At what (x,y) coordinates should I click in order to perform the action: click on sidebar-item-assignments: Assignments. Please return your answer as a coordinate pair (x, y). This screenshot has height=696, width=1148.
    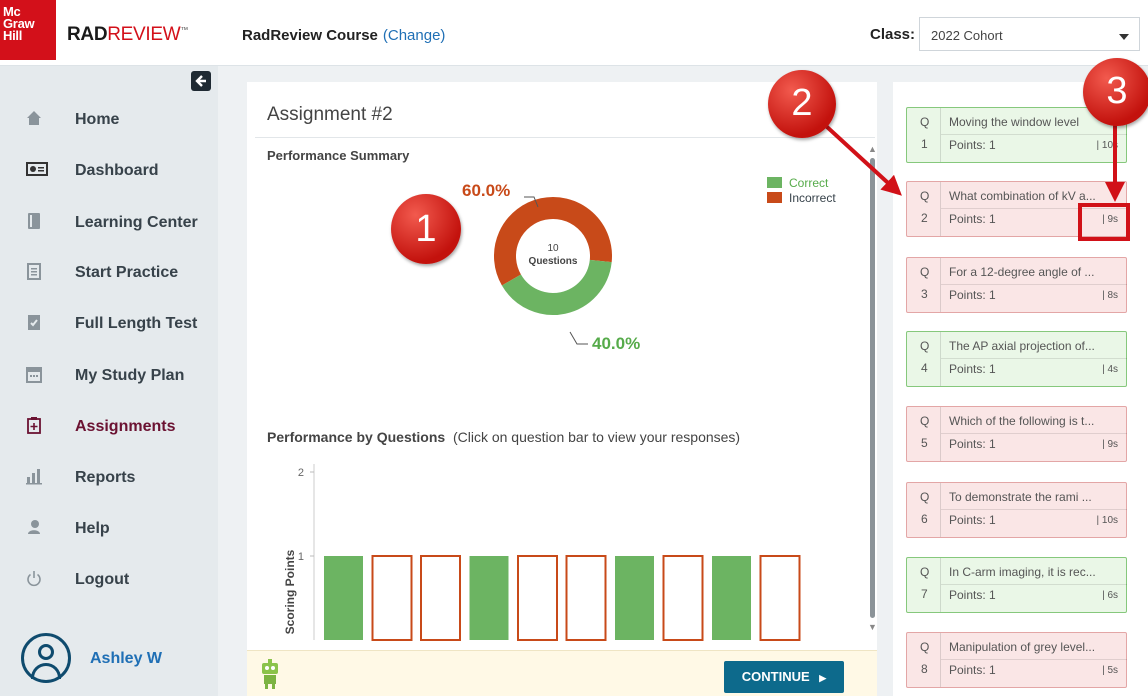
    Looking at the image, I should click on (109, 426).